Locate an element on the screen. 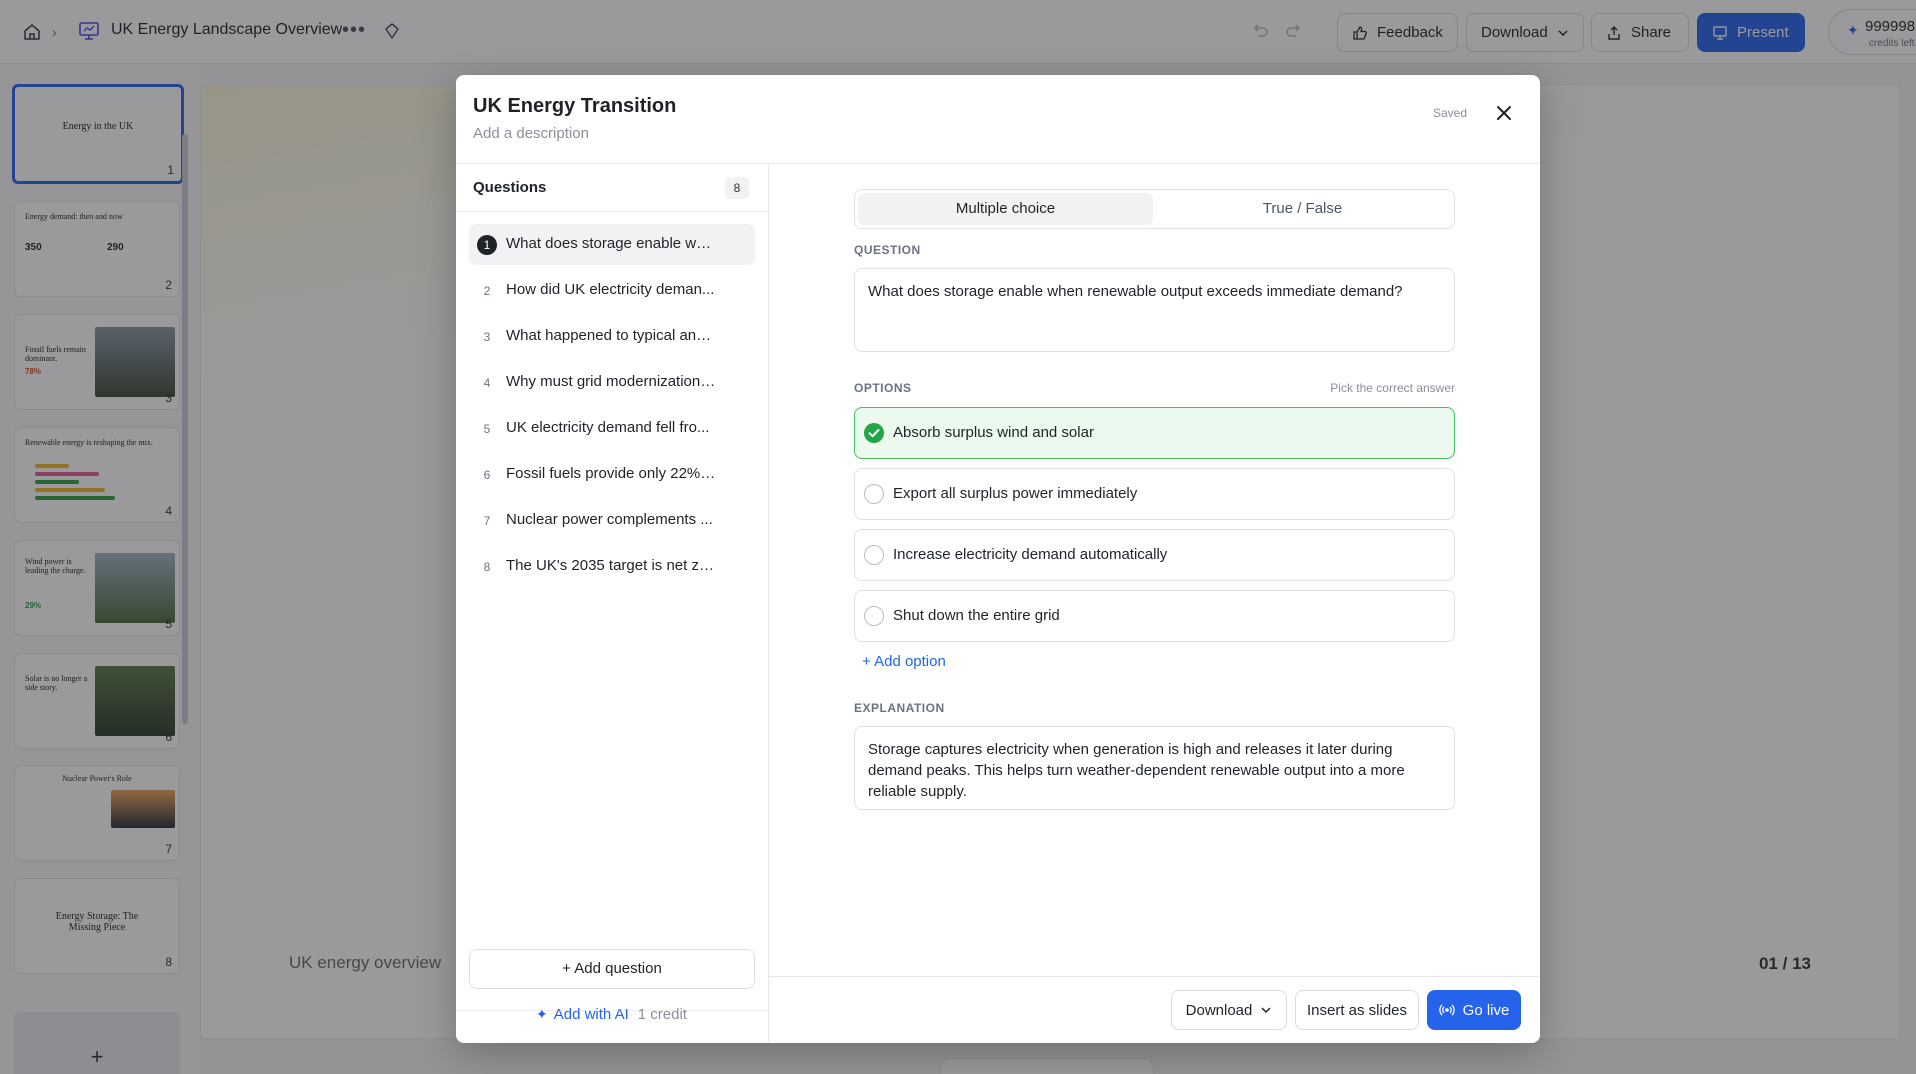  question-number: 4 is located at coordinates (487, 383).